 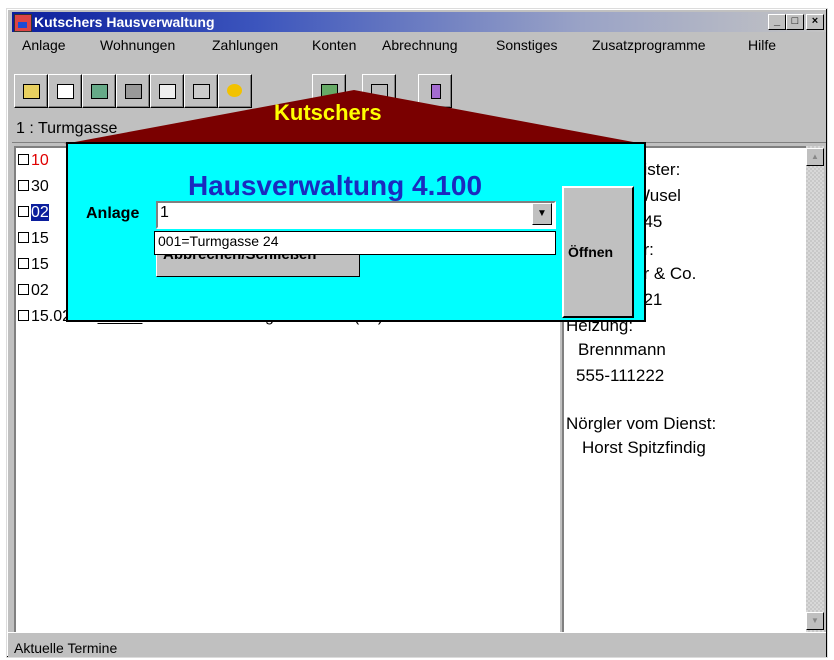 What do you see at coordinates (815, 621) in the screenshot?
I see `scroll-down-button: ▼` at bounding box center [815, 621].